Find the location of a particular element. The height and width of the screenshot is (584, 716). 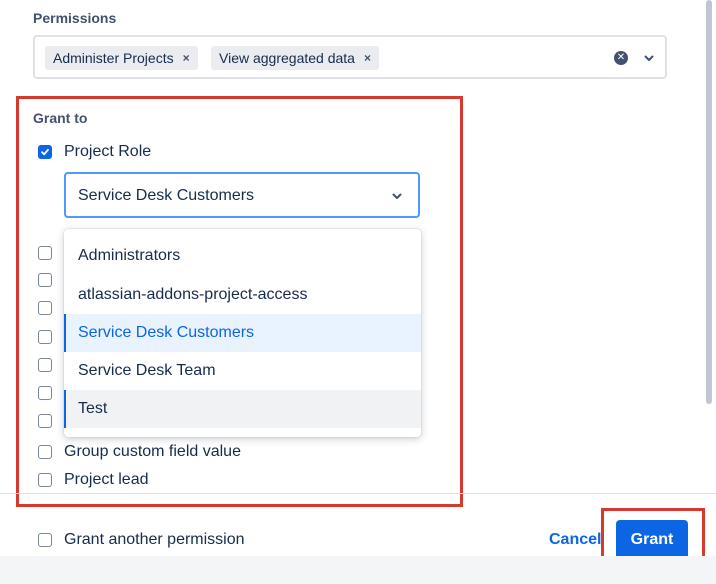

project-role-checkbox is located at coordinates (45, 152).